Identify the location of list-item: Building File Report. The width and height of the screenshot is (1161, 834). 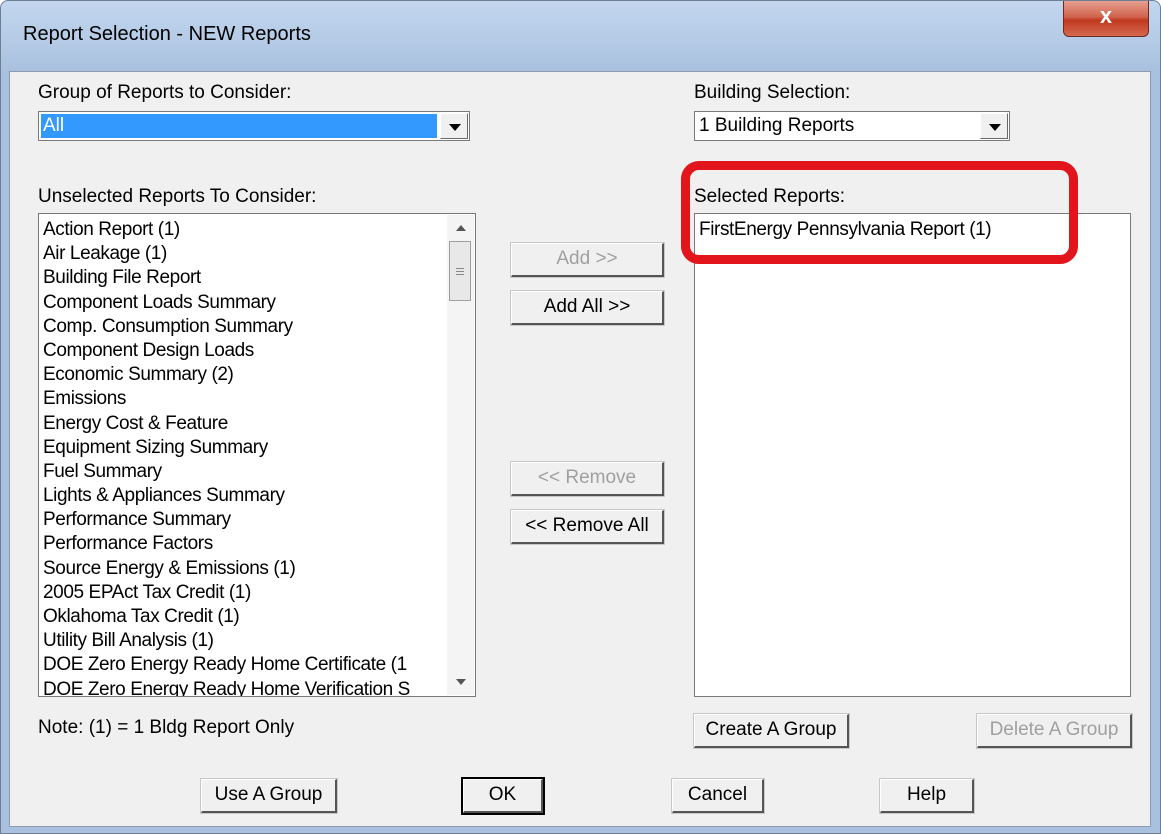
(244, 278).